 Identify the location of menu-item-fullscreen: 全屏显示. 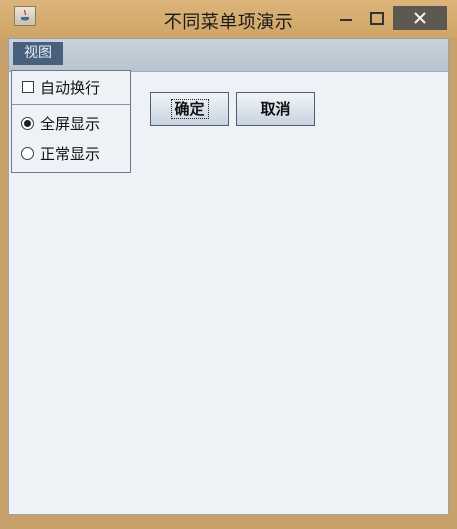
(71, 123).